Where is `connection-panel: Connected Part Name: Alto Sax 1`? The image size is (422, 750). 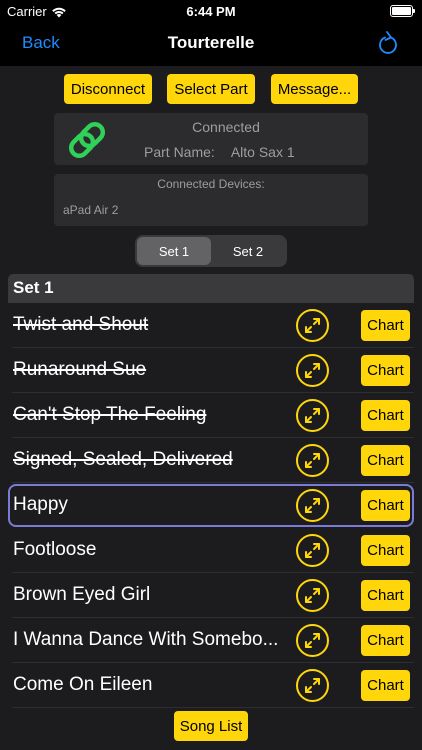
connection-panel: Connected Part Name: Alto Sax 1 is located at coordinates (211, 139).